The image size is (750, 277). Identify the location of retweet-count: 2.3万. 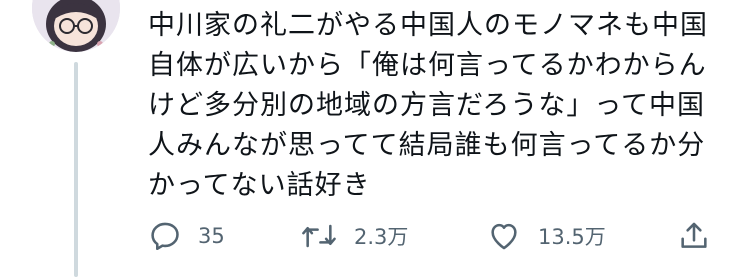
(381, 237).